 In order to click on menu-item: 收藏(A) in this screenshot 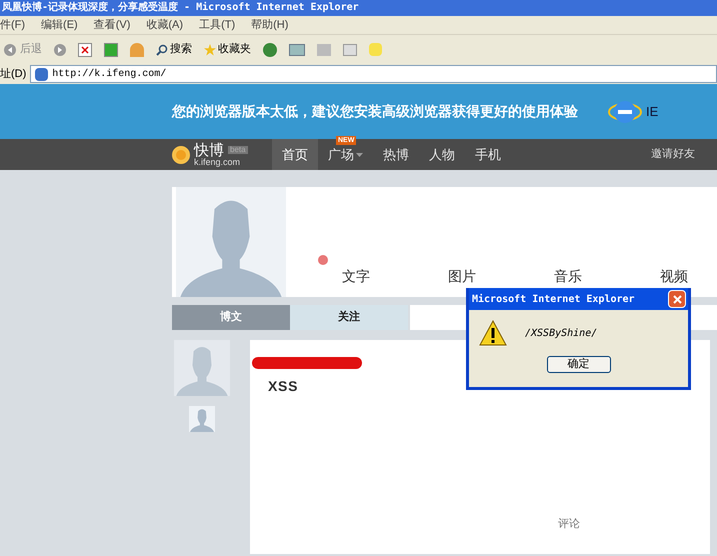, I will do `click(165, 25)`.